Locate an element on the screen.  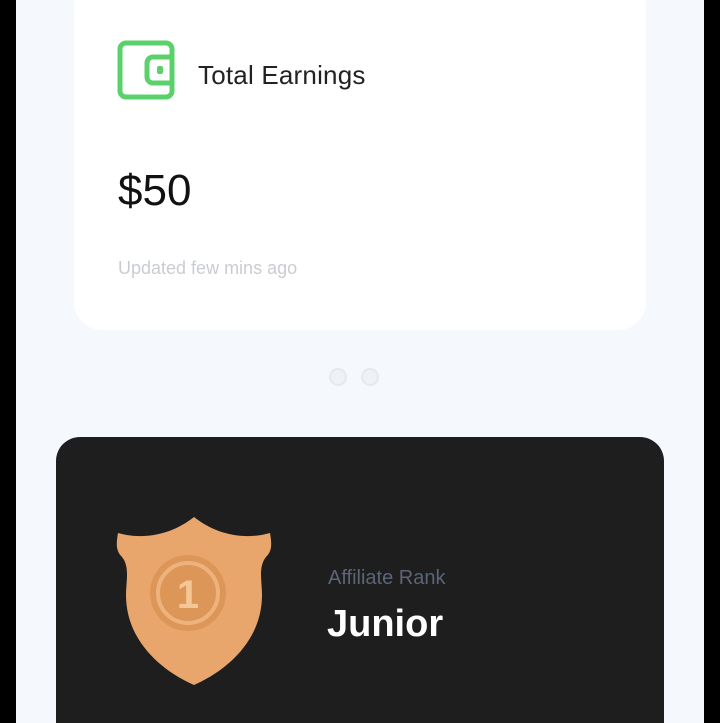
rank-value: Junior is located at coordinates (385, 624).